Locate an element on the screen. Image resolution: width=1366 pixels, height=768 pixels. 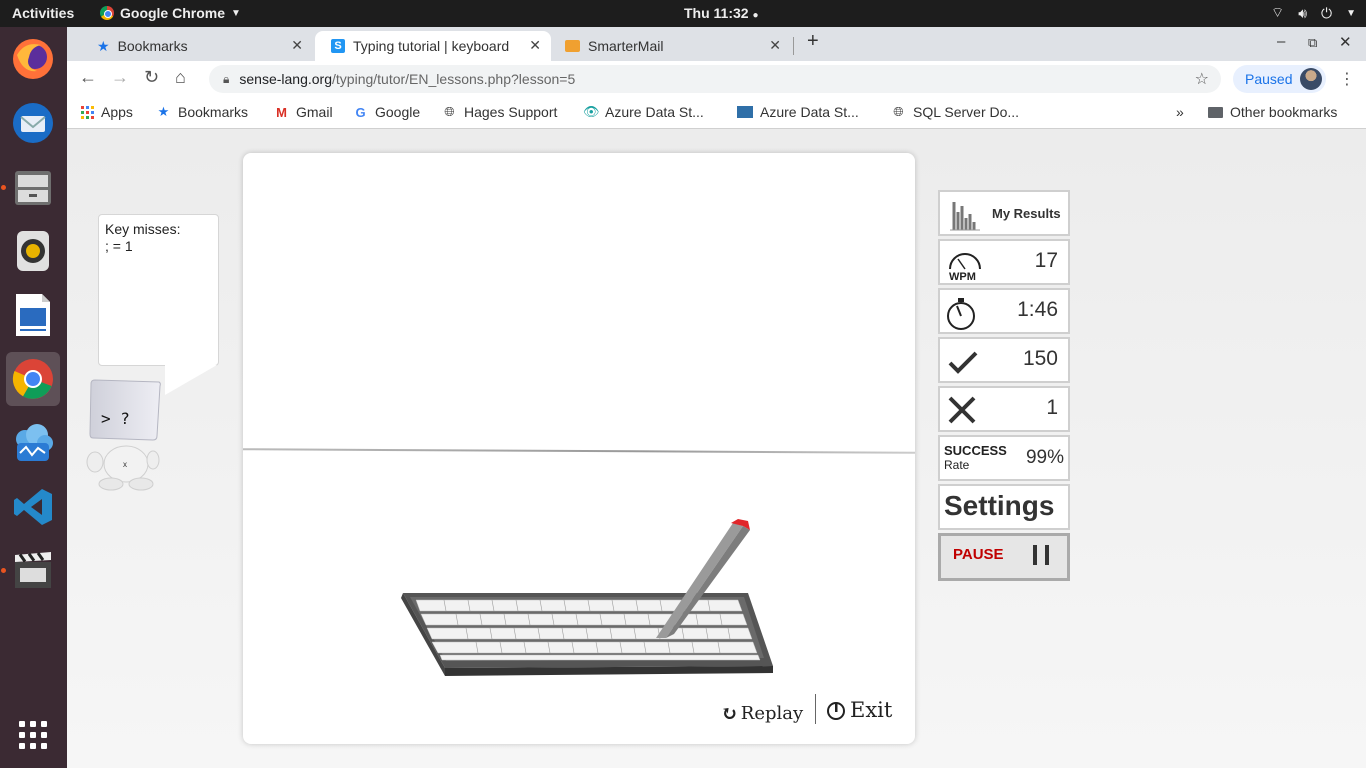
settings-button: Settings is located at coordinates (1004, 507).